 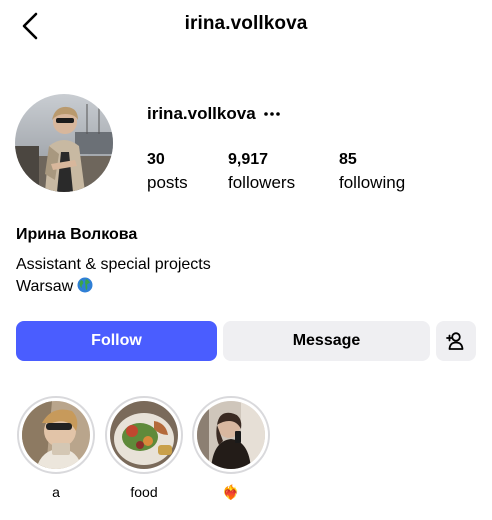 What do you see at coordinates (56, 492) in the screenshot?
I see `highlight-label: a` at bounding box center [56, 492].